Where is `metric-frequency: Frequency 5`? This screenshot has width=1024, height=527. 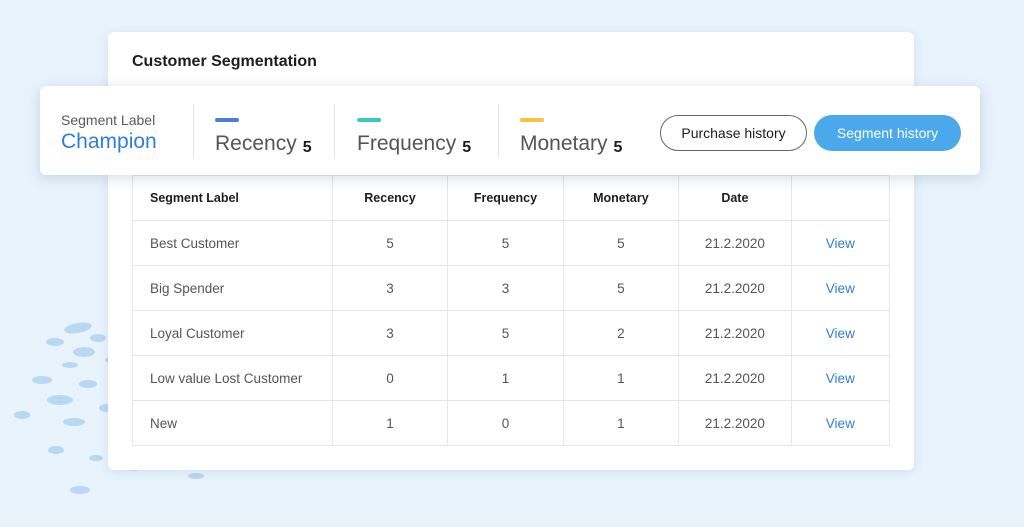 metric-frequency: Frequency 5 is located at coordinates (414, 137).